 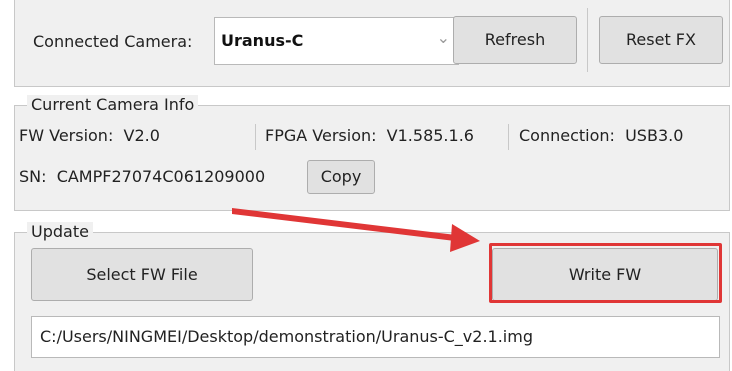 I want to click on fpga-version-text: FPGA Version: V1.585.1.6, so click(x=369, y=135).